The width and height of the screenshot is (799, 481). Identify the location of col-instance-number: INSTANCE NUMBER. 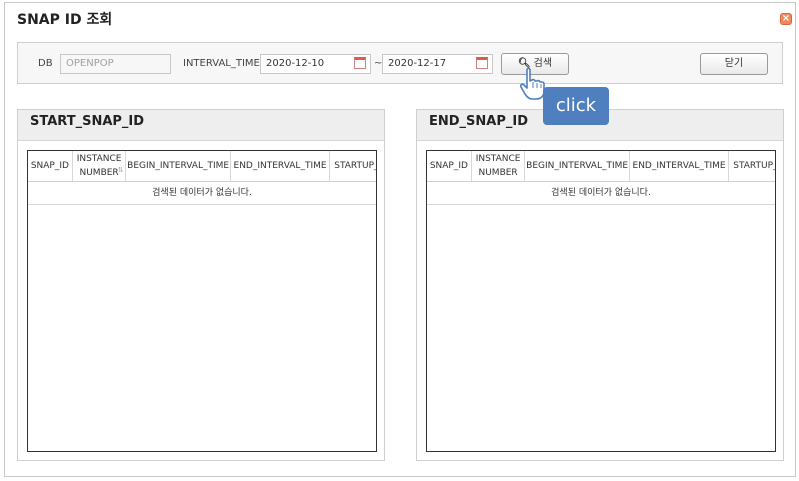
(499, 166).